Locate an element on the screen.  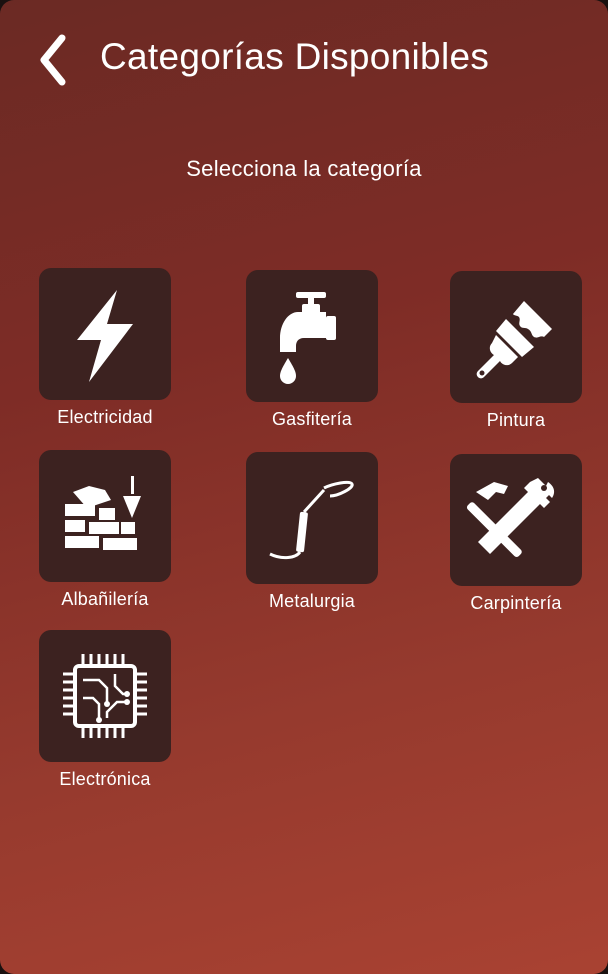
category-gasfiteria: Gasfitería is located at coordinates (312, 350).